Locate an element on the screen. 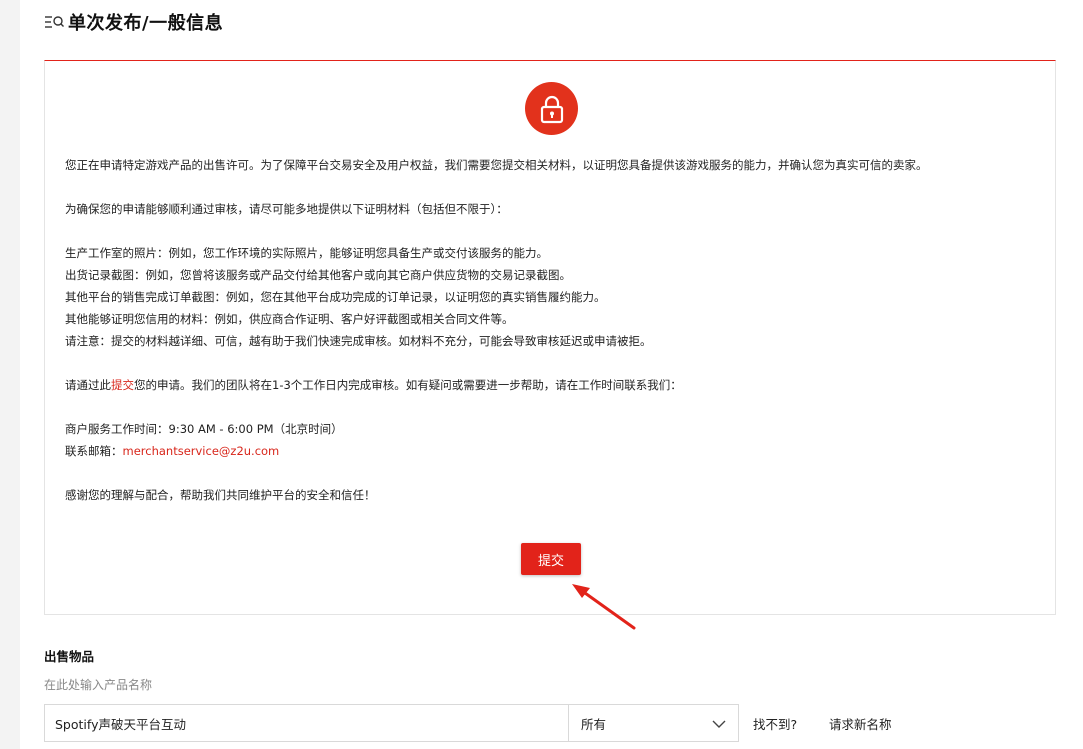  page-title: 单次发布/一般信息 is located at coordinates (146, 23).